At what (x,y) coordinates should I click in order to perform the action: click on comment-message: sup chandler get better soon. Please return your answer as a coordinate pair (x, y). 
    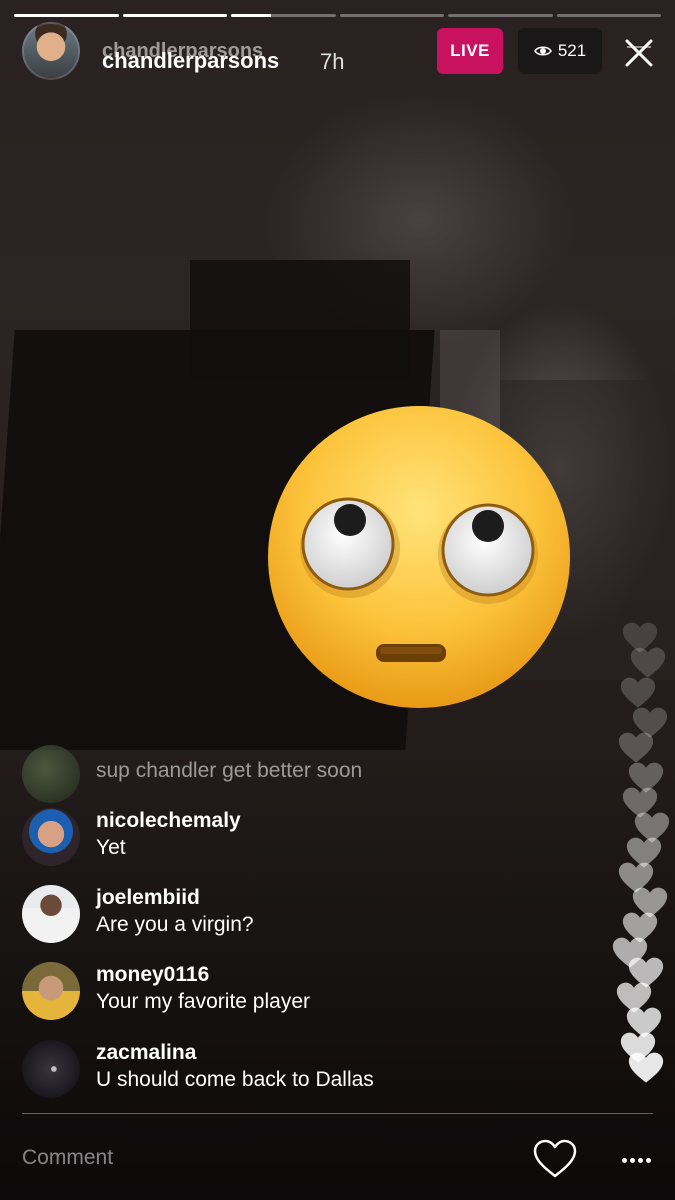
    Looking at the image, I should click on (229, 770).